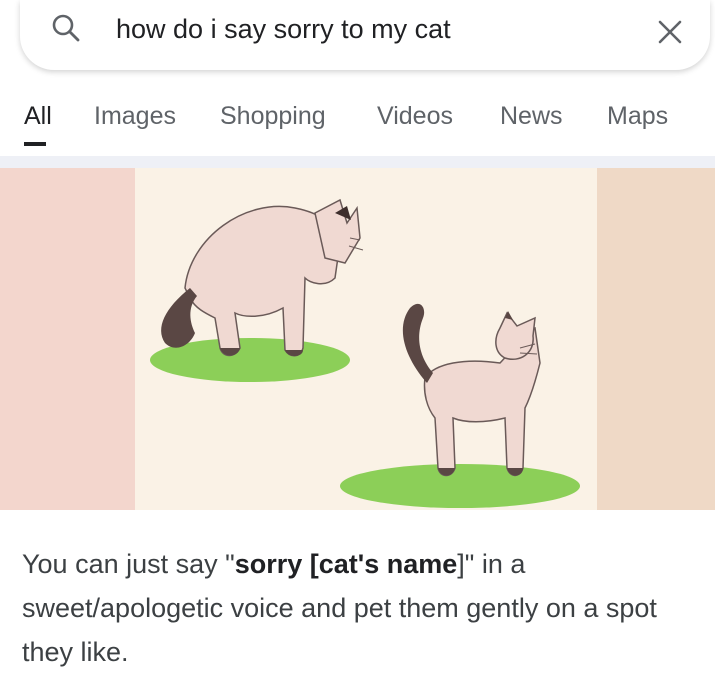  I want to click on grass-patch-right, so click(460, 486).